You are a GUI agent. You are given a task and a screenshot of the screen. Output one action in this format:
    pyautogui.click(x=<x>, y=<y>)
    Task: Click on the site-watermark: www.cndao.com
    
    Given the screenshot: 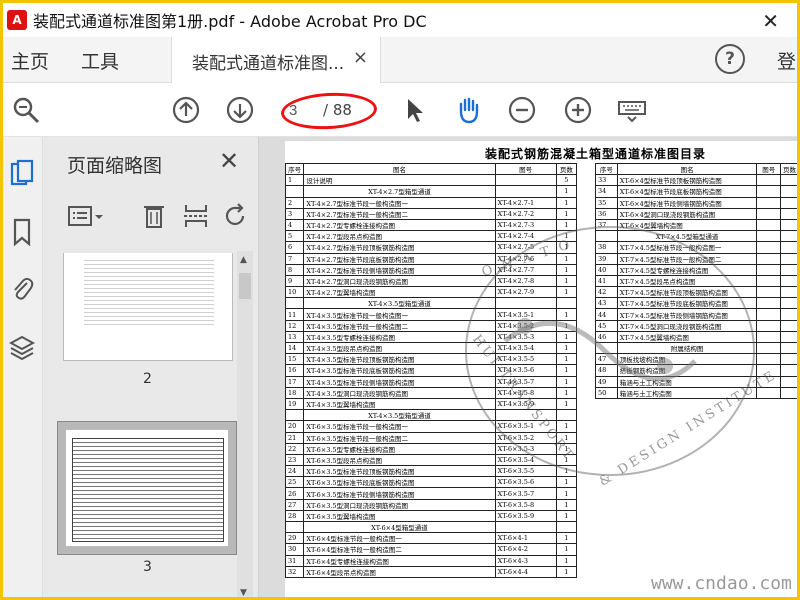 What is the action you would take?
    pyautogui.click(x=721, y=583)
    